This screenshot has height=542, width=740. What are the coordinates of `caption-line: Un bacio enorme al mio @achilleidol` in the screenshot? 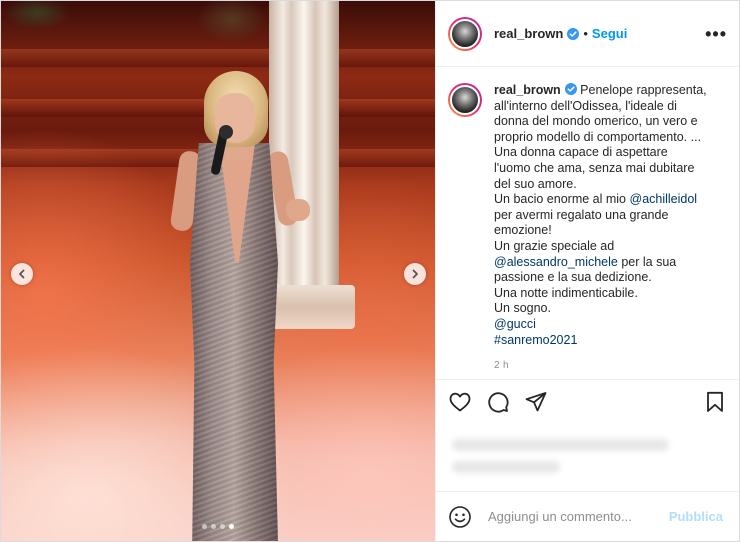 It's located at (600, 200).